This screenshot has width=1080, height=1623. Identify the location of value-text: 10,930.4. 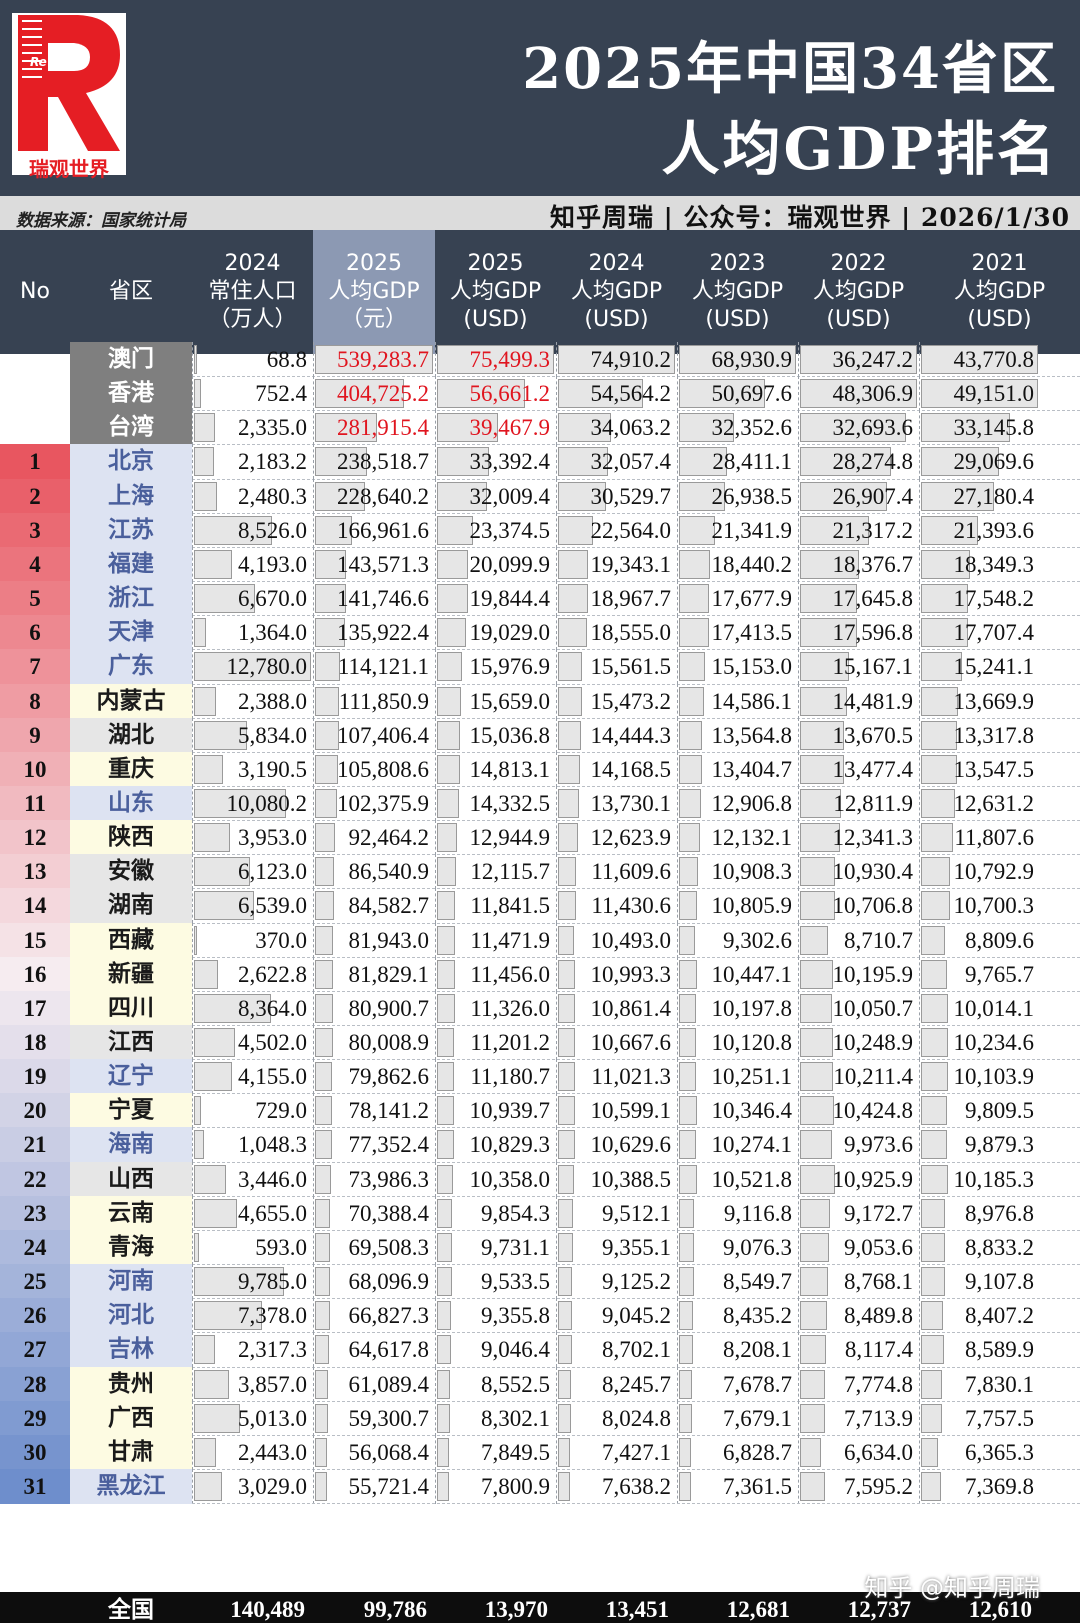
(873, 872).